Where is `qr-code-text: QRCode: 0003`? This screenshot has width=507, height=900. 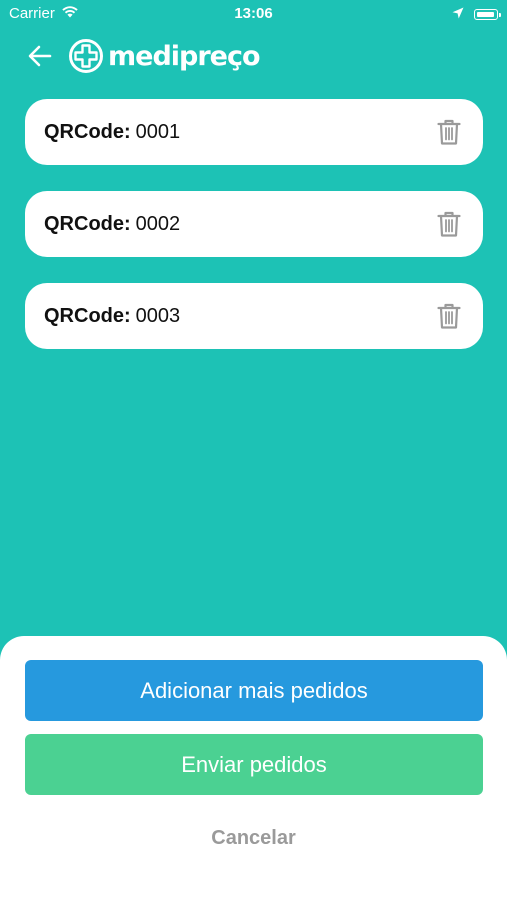 qr-code-text: QRCode: 0003 is located at coordinates (112, 316).